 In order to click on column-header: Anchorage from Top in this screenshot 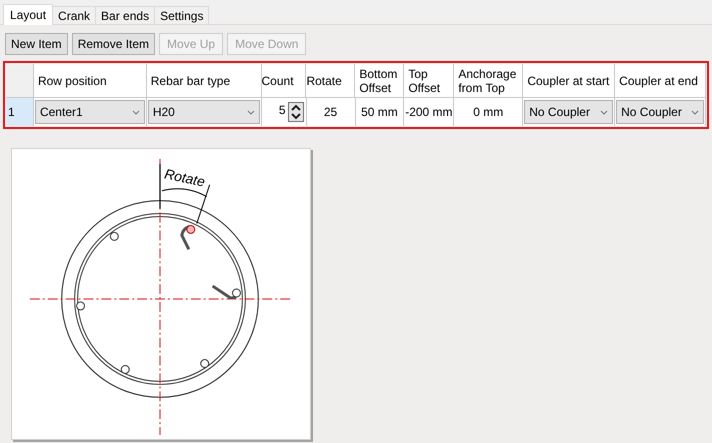, I will do `click(488, 80)`.